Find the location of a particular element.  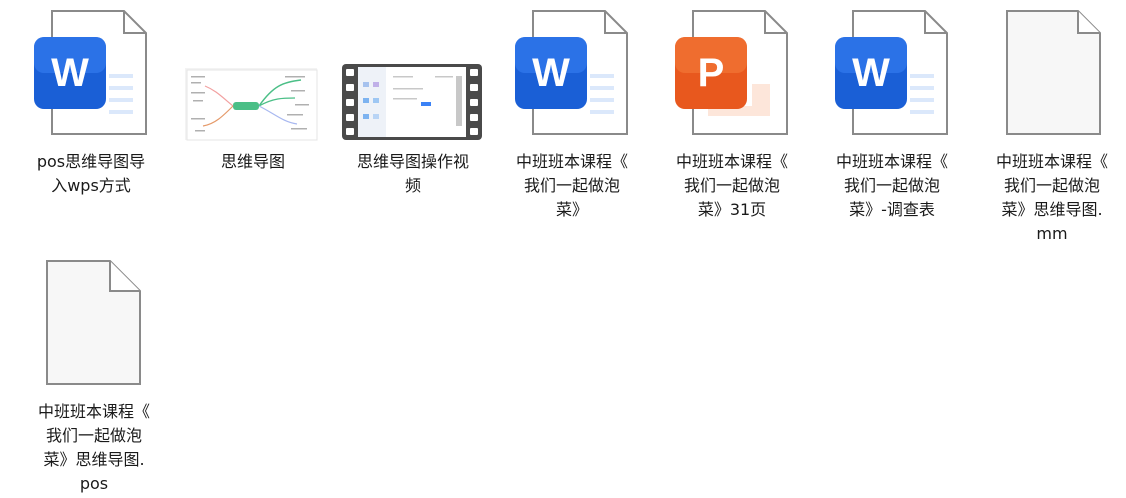

file-name: 中班班本课程《 我们一起做泡 菜》思维导图. mm is located at coordinates (1051, 197).